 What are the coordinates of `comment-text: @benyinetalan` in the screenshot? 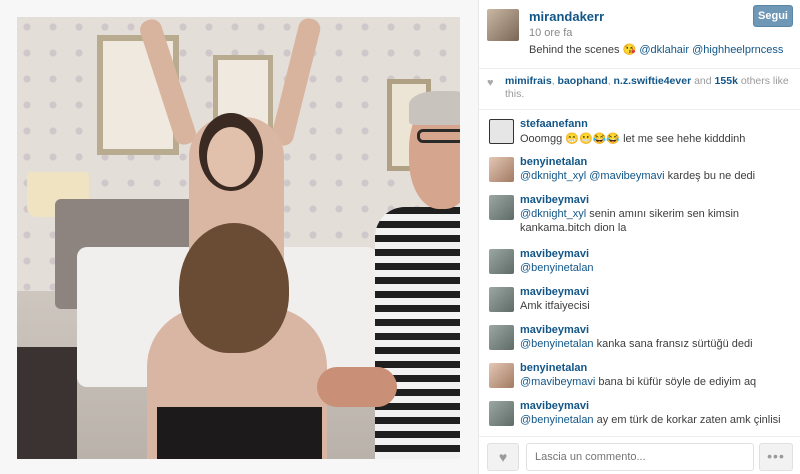 It's located at (557, 268).